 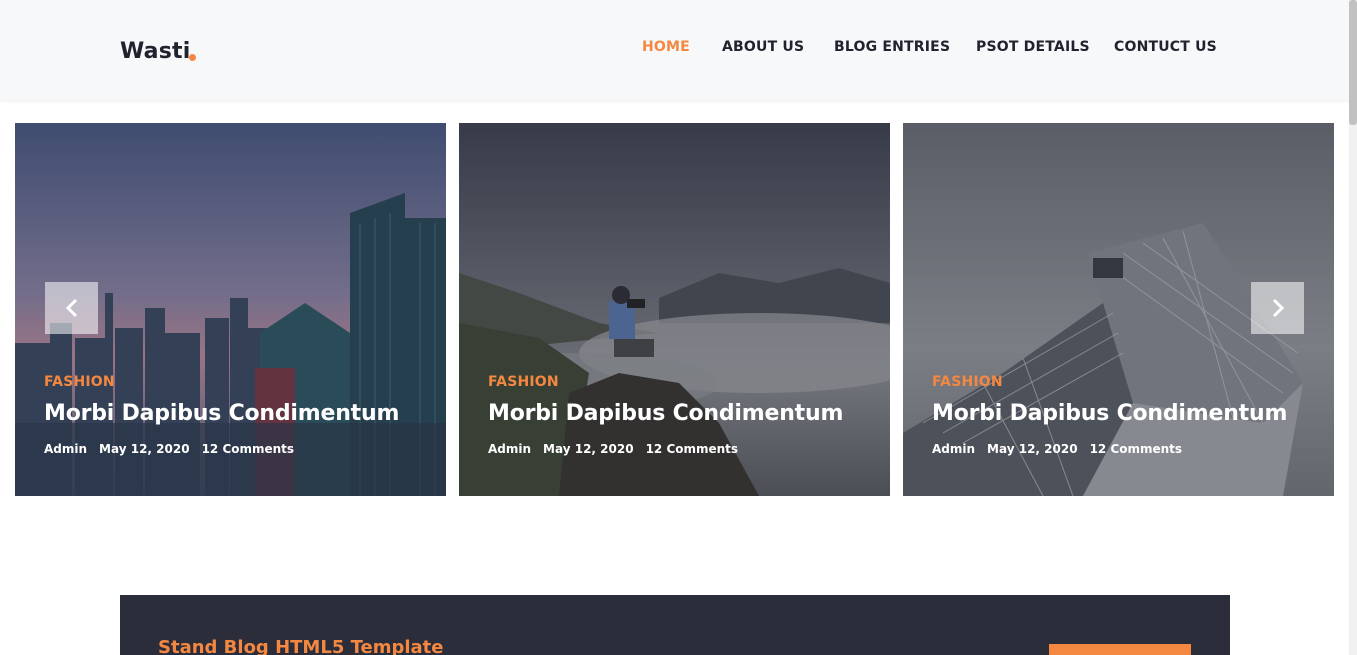 I want to click on chevron-left-icon, so click(x=71, y=308).